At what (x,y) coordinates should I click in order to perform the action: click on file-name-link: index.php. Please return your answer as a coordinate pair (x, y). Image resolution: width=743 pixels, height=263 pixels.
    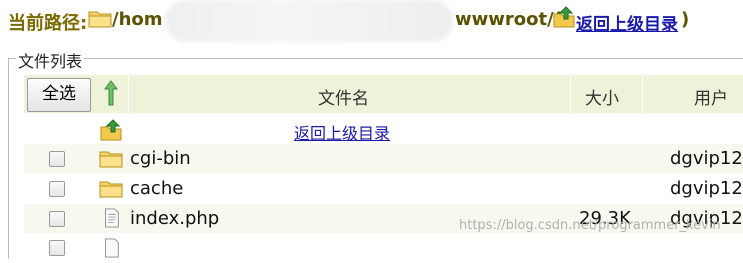
    Looking at the image, I should click on (174, 218).